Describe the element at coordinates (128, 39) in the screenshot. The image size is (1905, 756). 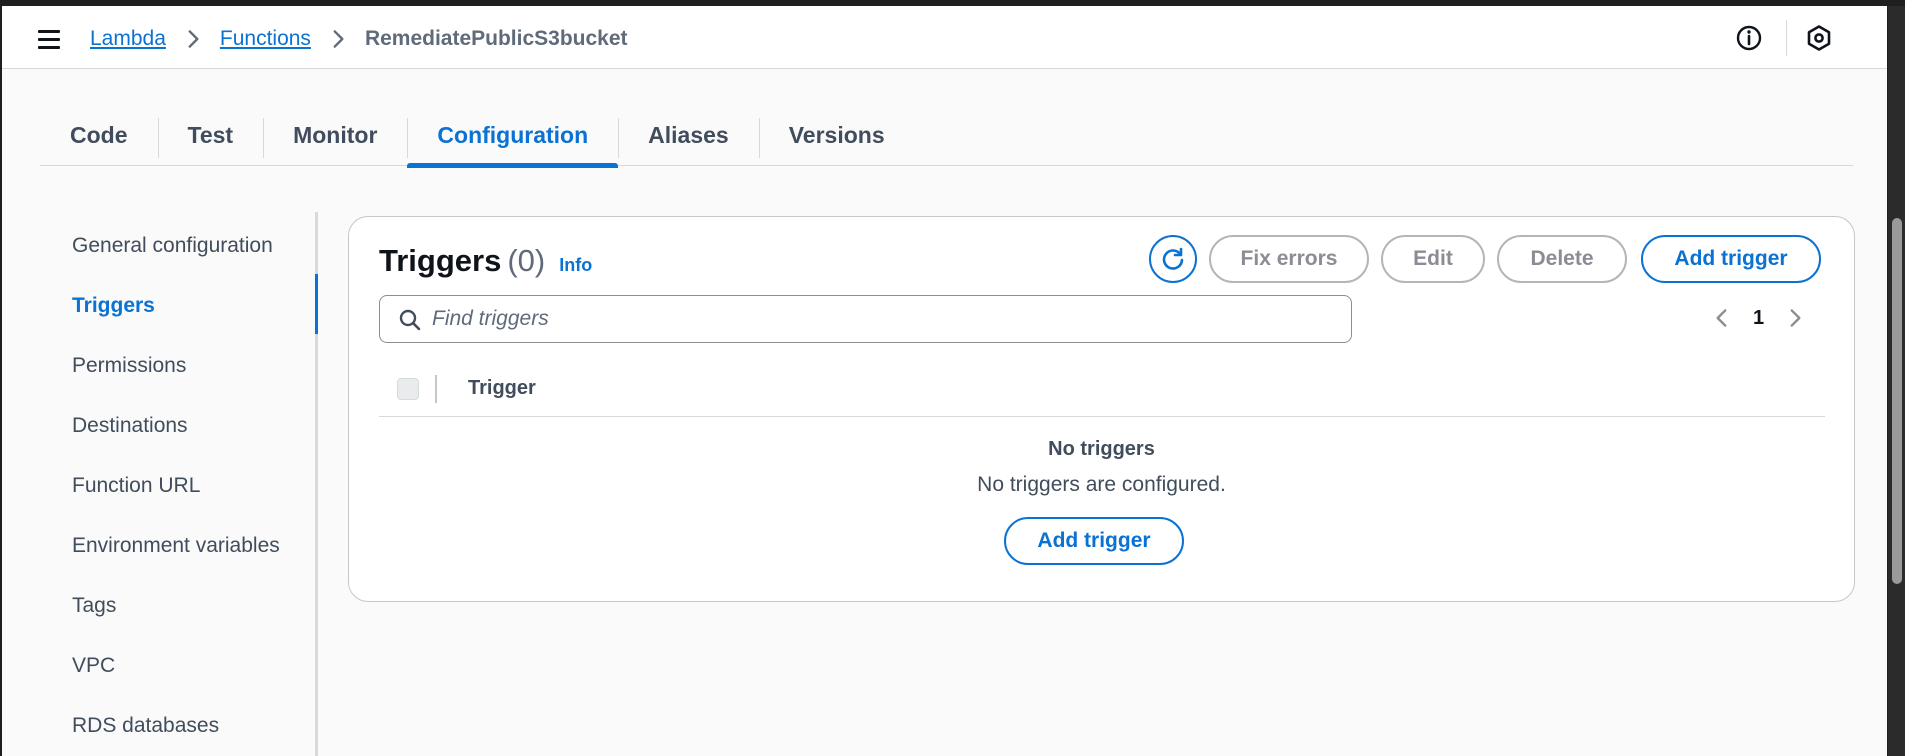
I see `breadcrumb-lambda: Lambda` at that location.